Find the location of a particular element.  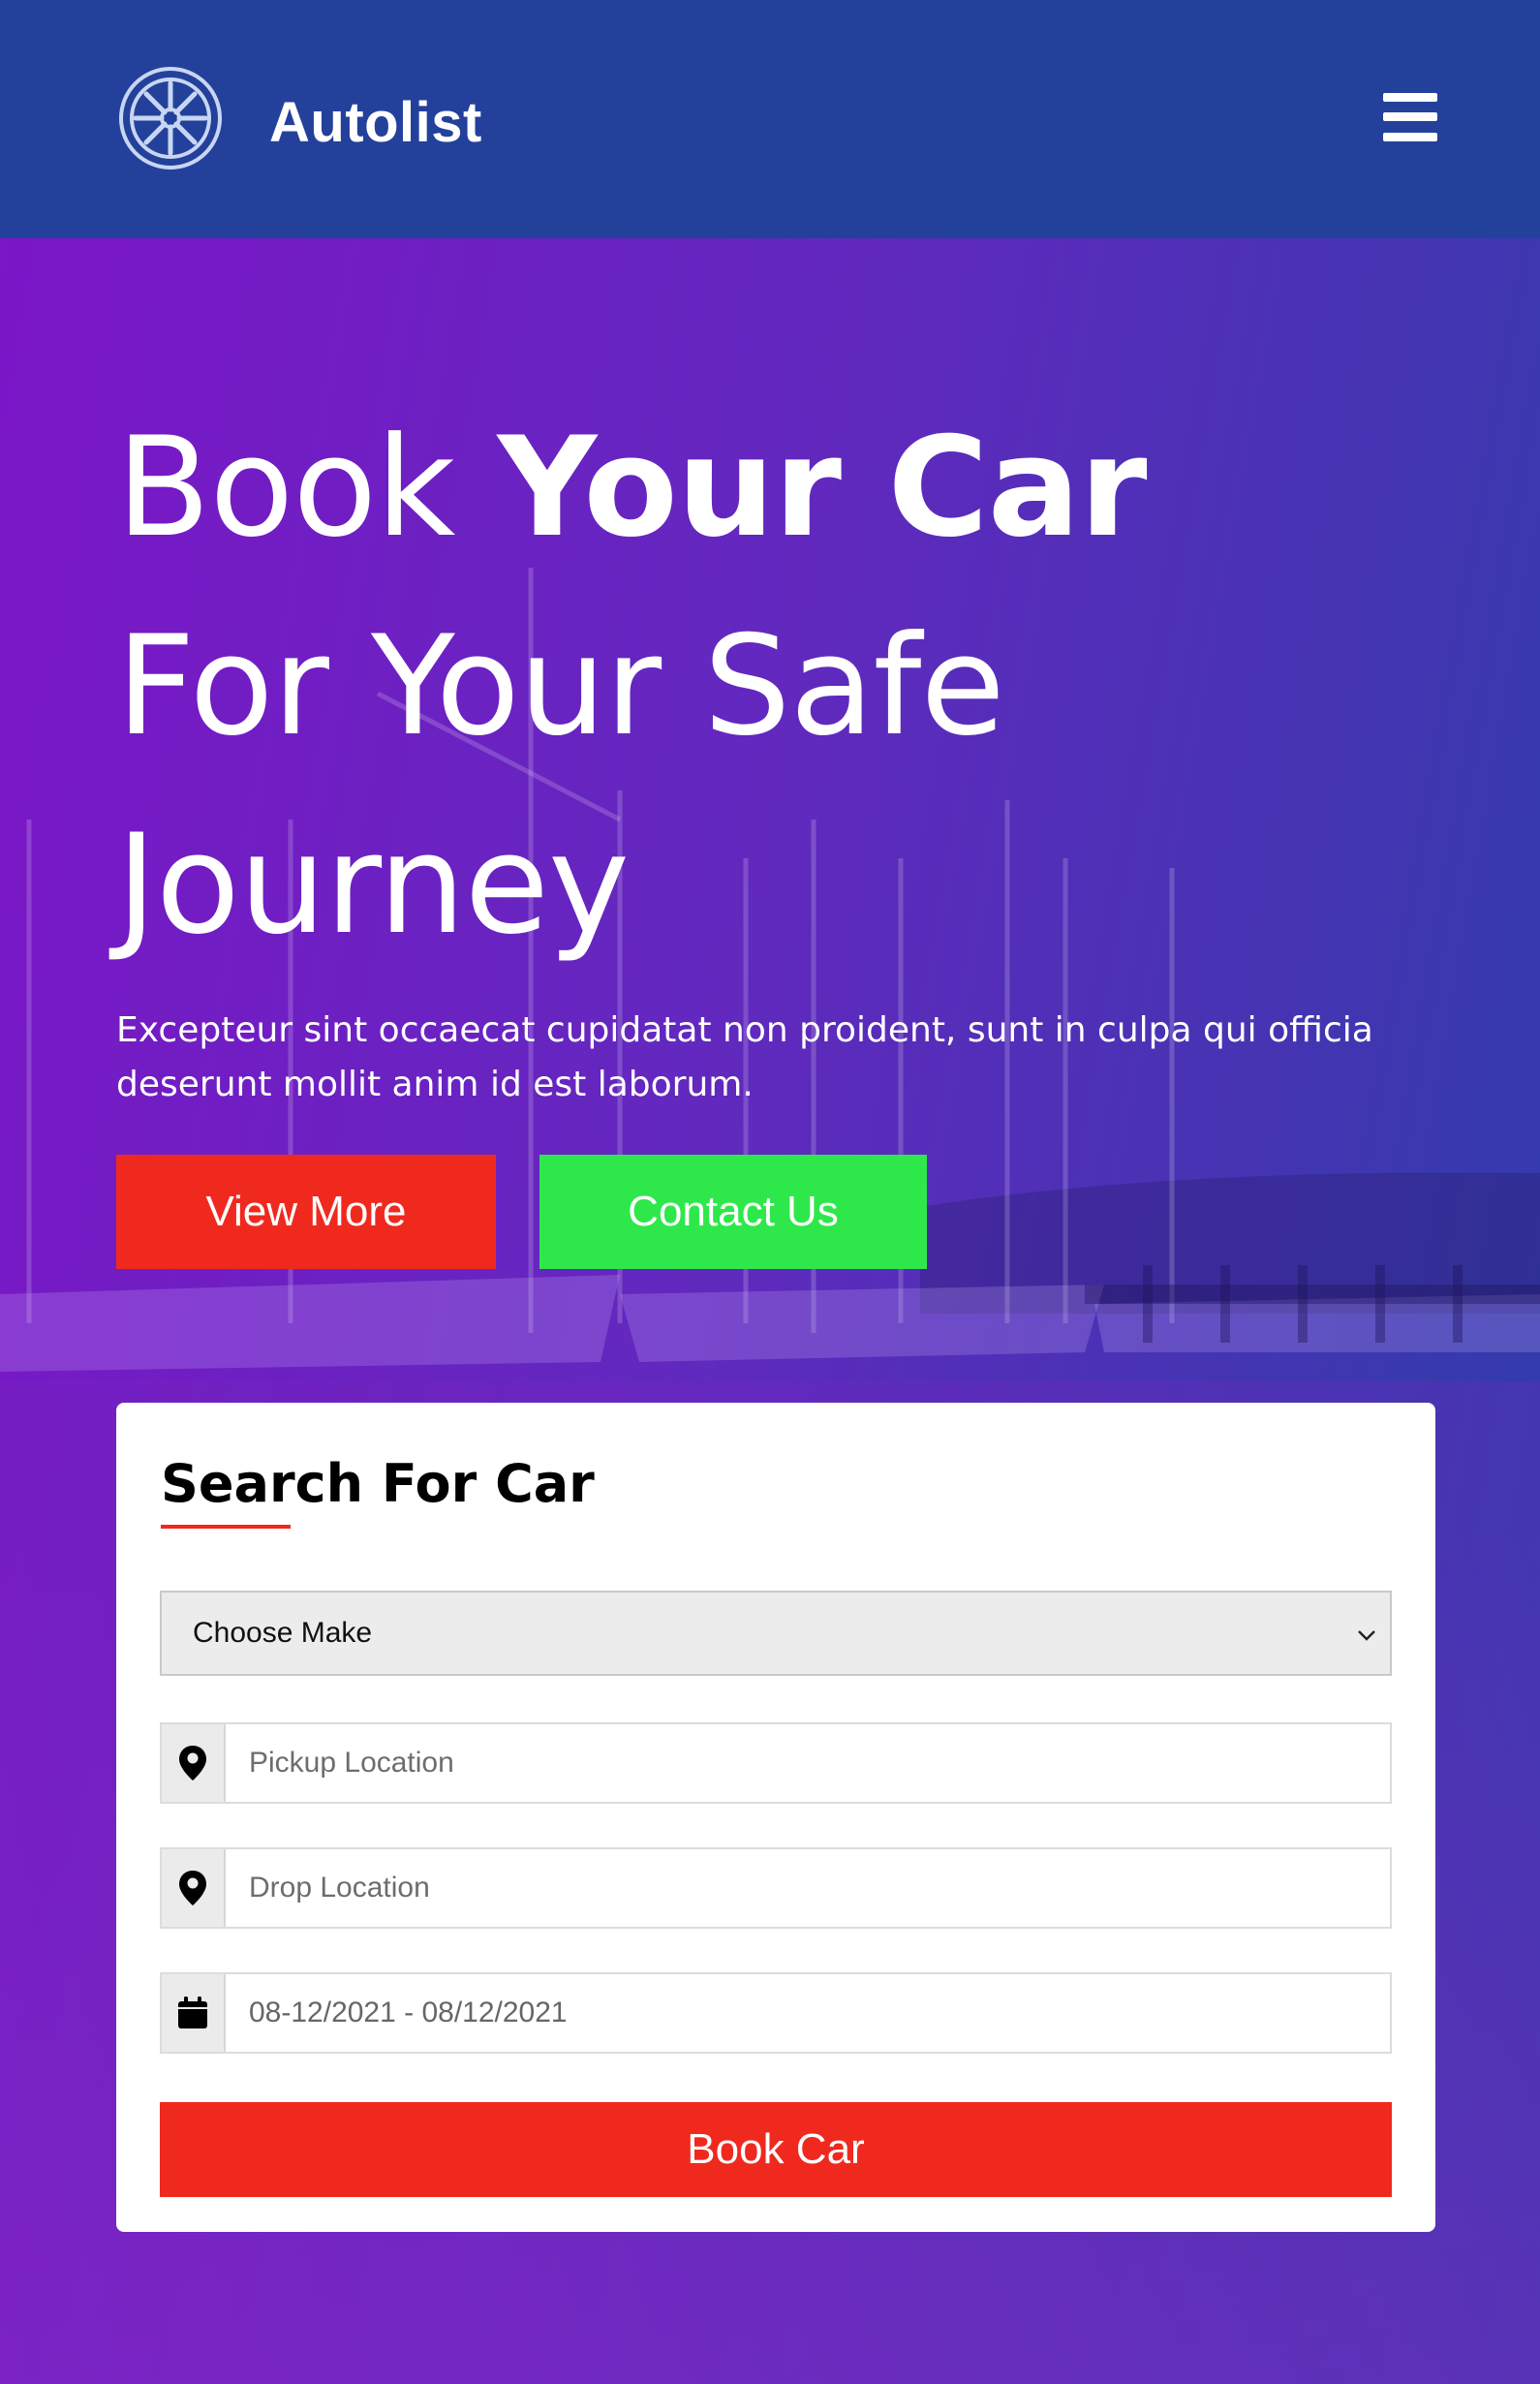

drop-location-field is located at coordinates (776, 1888).